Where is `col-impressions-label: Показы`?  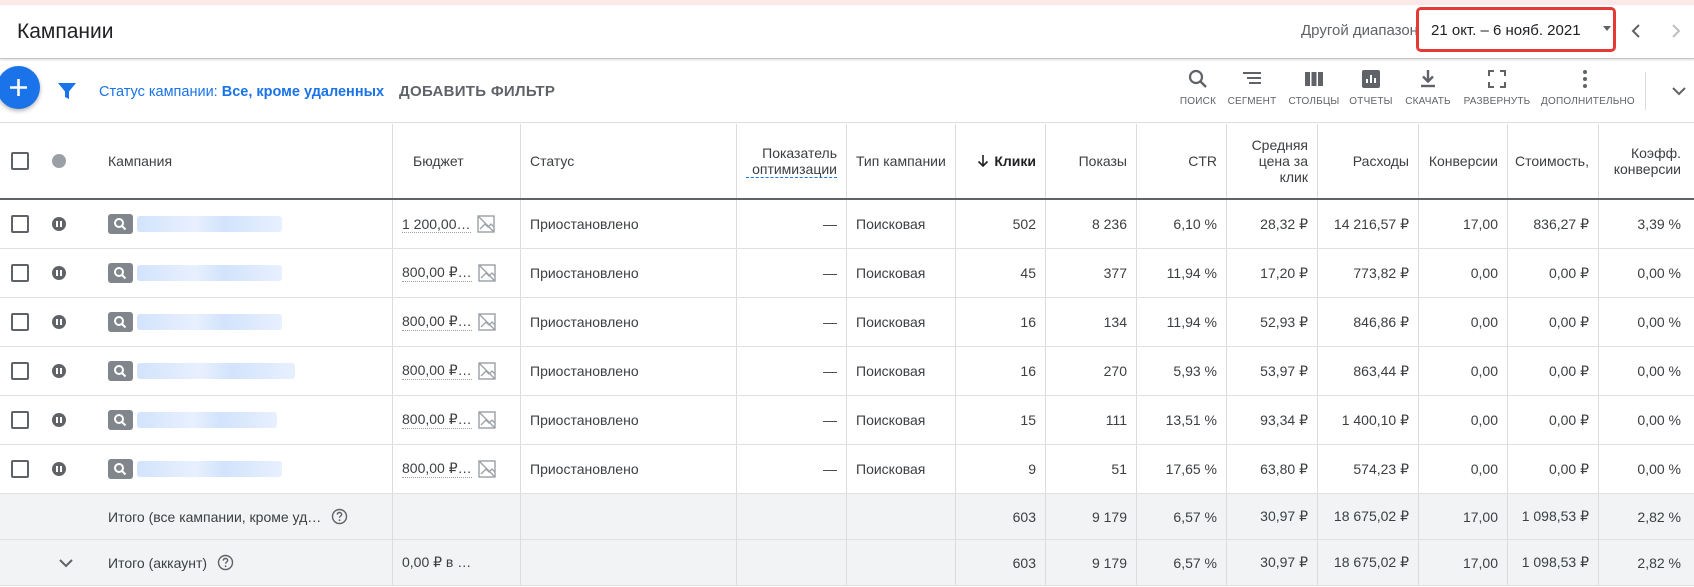 col-impressions-label: Показы is located at coordinates (1102, 161).